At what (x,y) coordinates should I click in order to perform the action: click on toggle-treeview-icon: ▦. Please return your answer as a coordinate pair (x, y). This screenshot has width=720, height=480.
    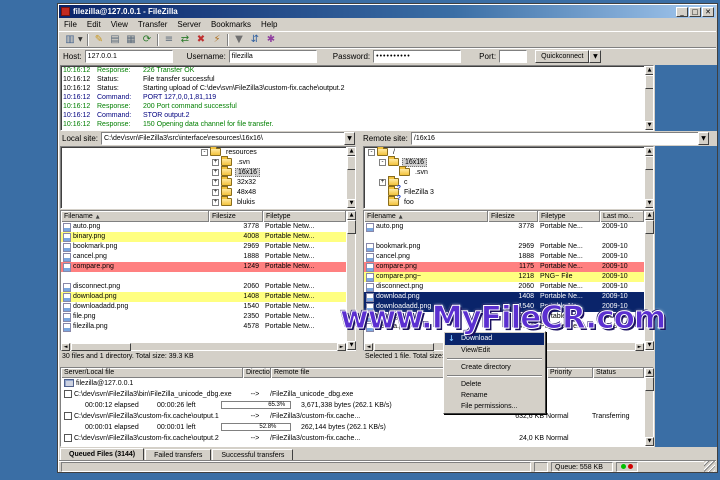
    Looking at the image, I should click on (131, 40).